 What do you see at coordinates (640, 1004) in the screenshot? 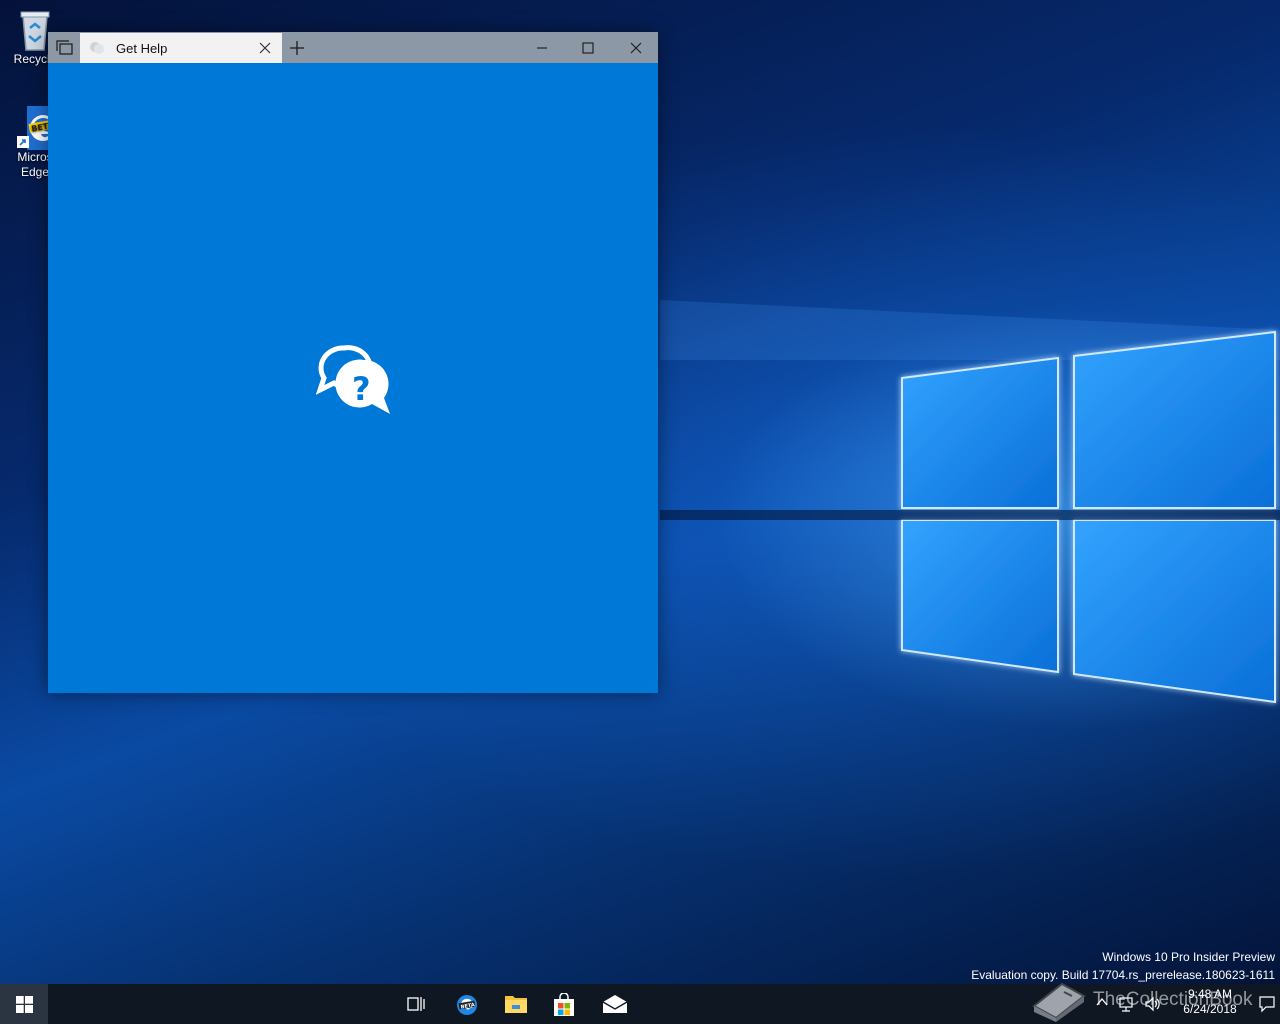
I see `taskbar: BETA 9:48 AM 6/24/2018` at bounding box center [640, 1004].